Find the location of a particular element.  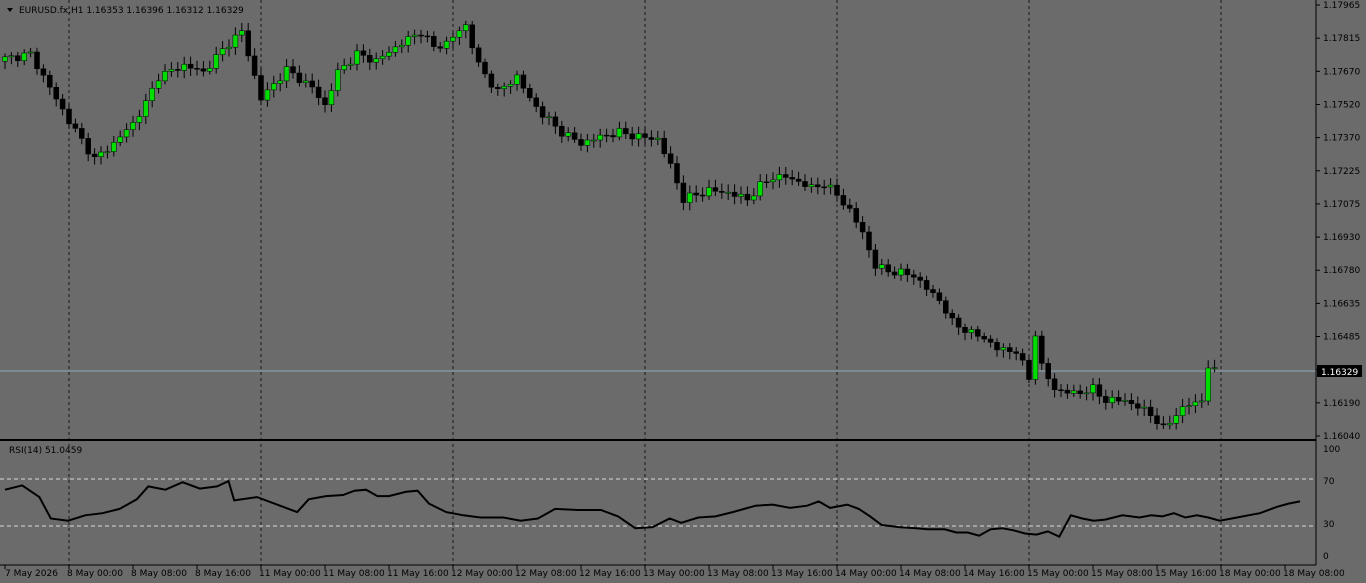

time-tick-label: 13 May 16:00 is located at coordinates (802, 574).